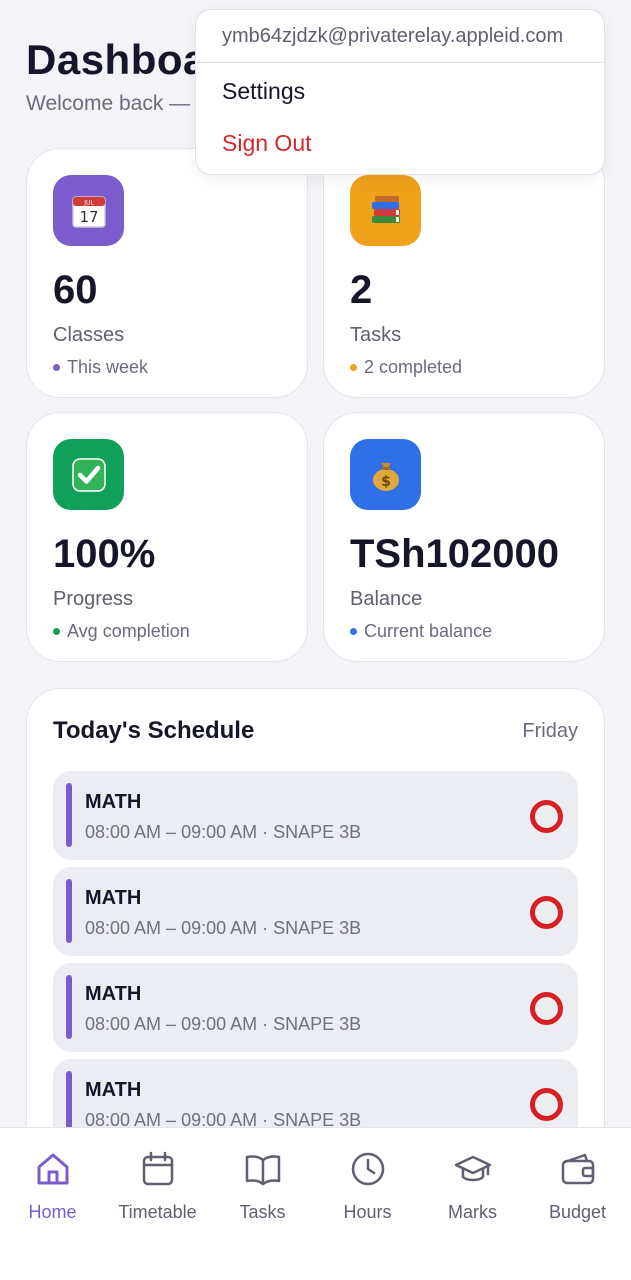  What do you see at coordinates (464, 367) in the screenshot?
I see `stat-subtext: 2 completed` at bounding box center [464, 367].